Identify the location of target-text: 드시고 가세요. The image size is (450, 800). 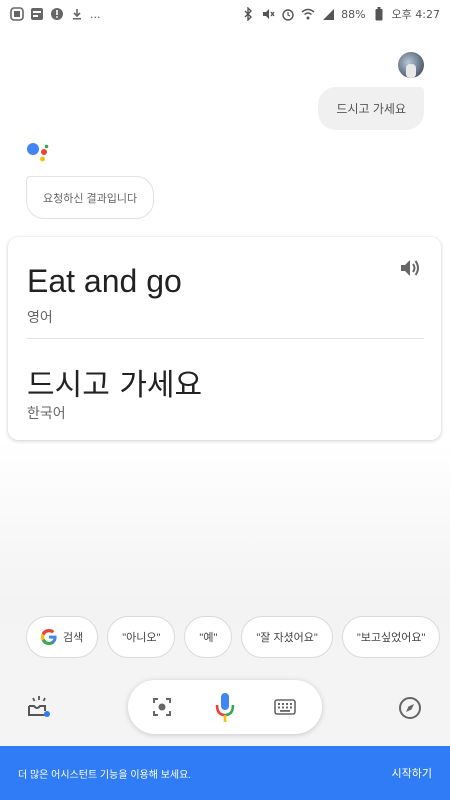
(115, 385).